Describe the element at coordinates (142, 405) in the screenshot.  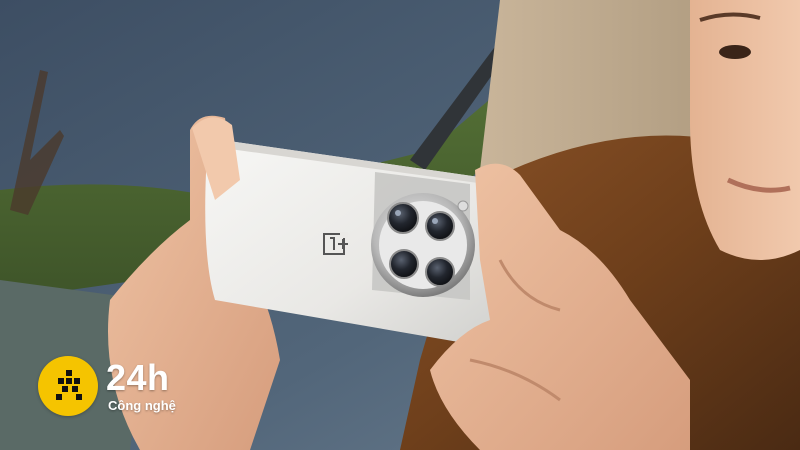
I see `watermark-subtitle: Công nghệ` at that location.